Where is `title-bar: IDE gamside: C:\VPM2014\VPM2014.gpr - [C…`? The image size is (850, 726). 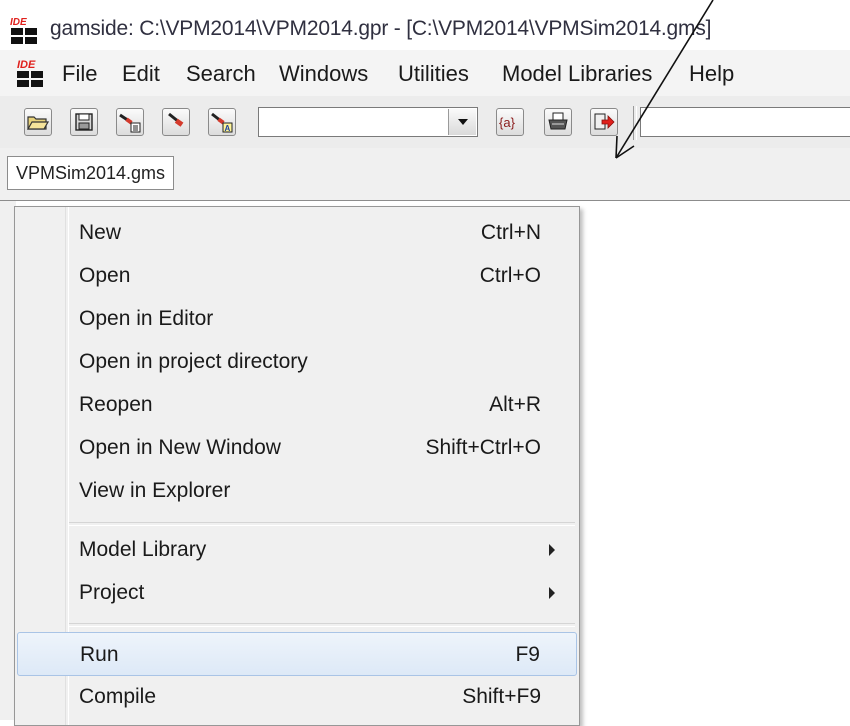
title-bar: IDE gamside: C:\VPM2014\VPM2014.gpr - [C… is located at coordinates (425, 25).